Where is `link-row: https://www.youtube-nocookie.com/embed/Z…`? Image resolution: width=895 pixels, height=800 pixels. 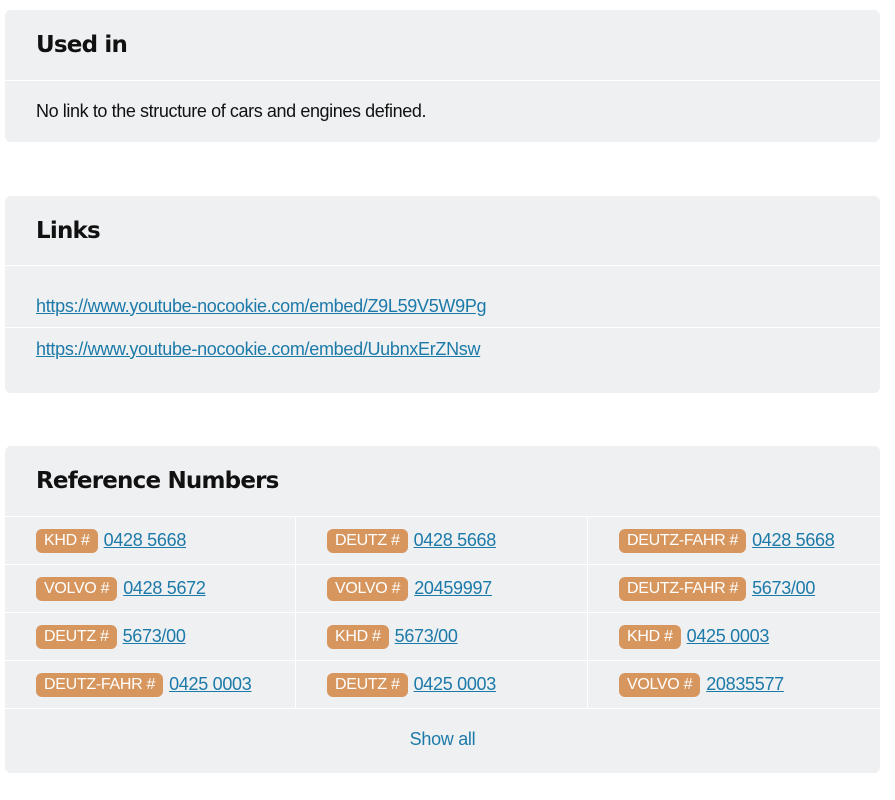
link-row: https://www.youtube-nocookie.com/embed/Z… is located at coordinates (442, 306).